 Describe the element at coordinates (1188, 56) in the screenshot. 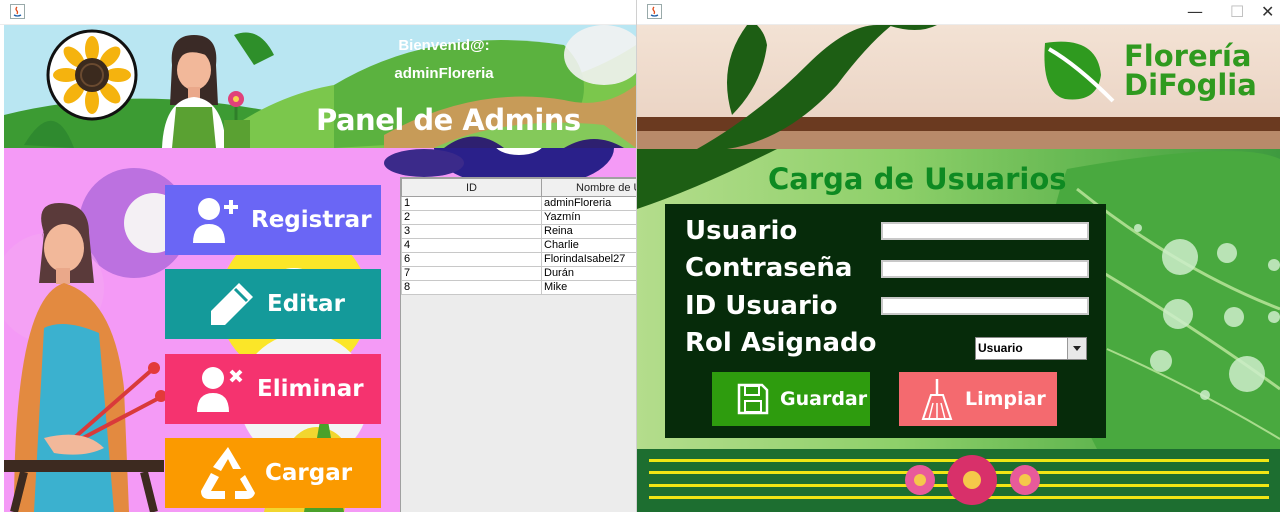

I see `brand-line-1: Florería` at that location.